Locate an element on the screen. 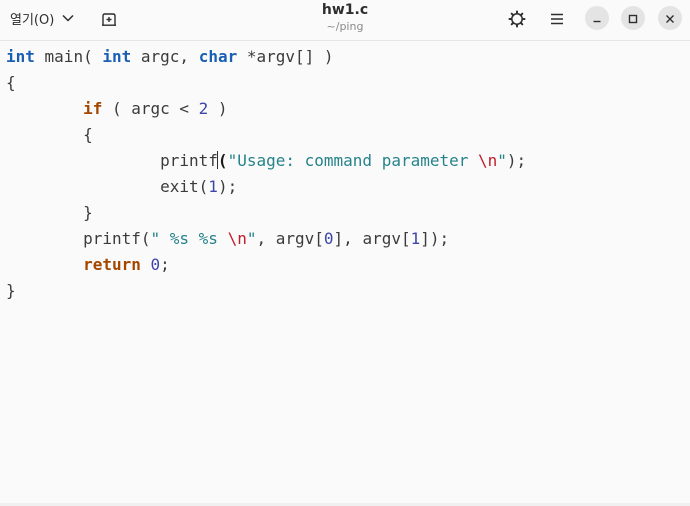 This screenshot has width=690, height=506. string-literal: " %s %s is located at coordinates (189, 238).